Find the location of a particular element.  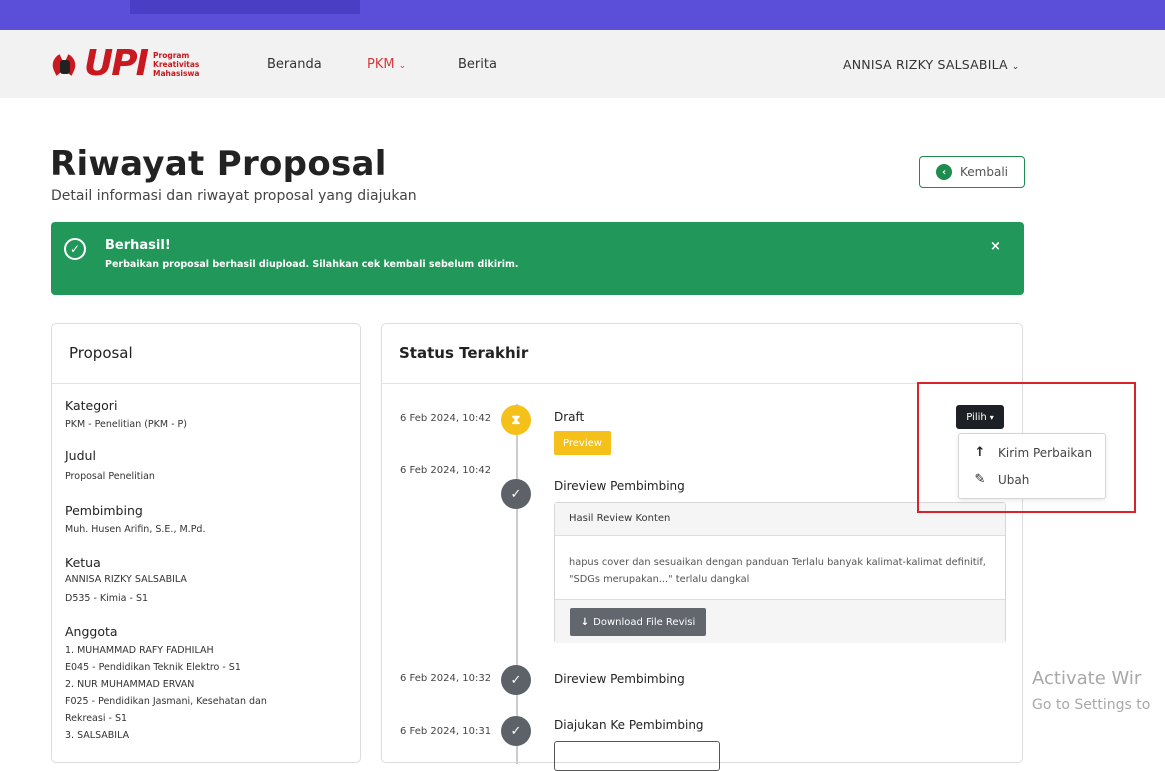

user-name: ANNISA RIZKY SALSABILA is located at coordinates (925, 64).